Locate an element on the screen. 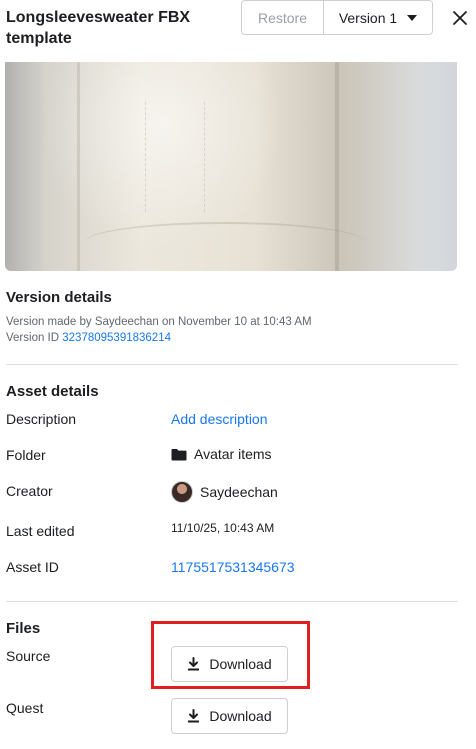 The height and width of the screenshot is (749, 476). creator-name: Saydeechan is located at coordinates (239, 492).